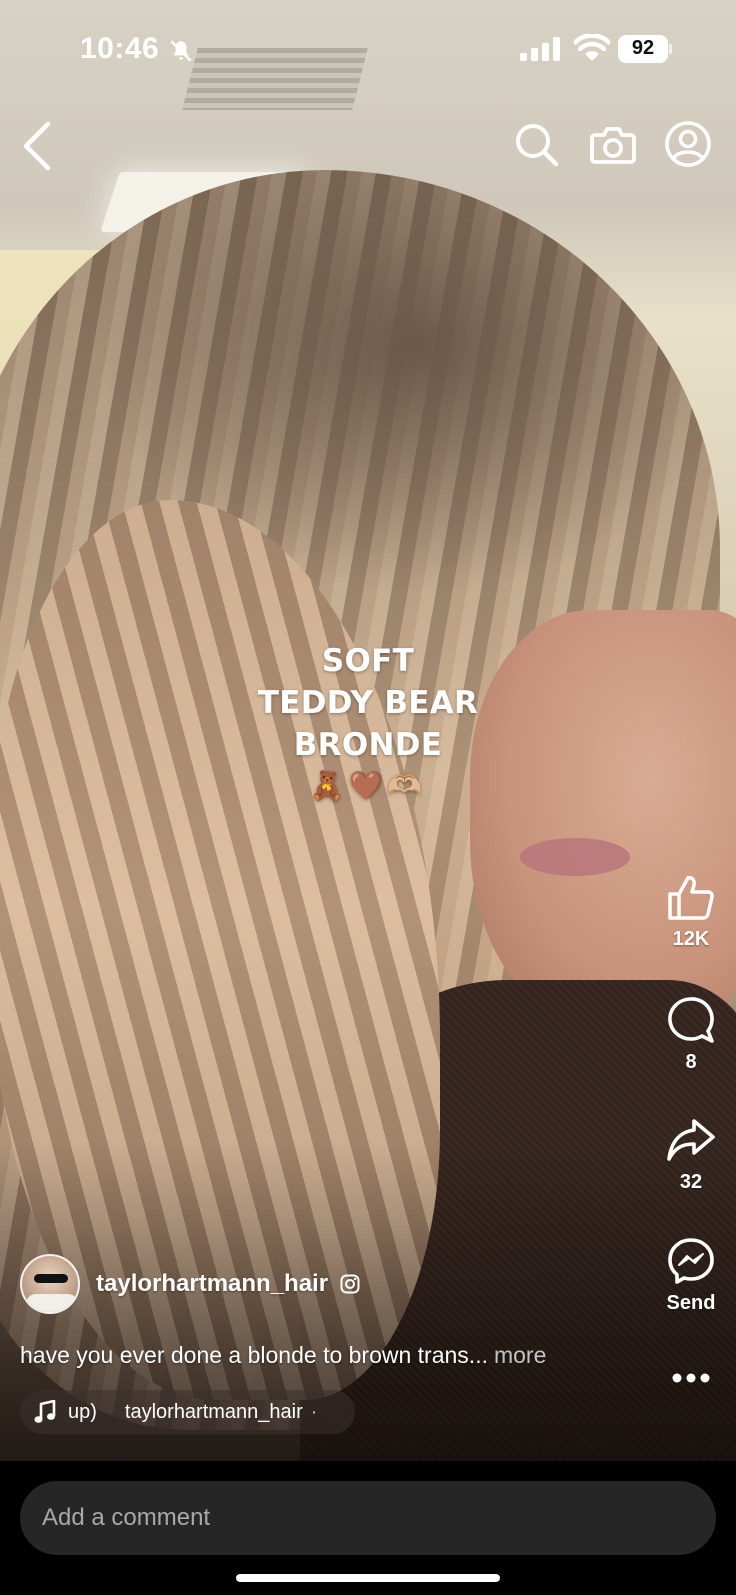 This screenshot has width=736, height=1595. I want to click on profile-icon, so click(688, 144).